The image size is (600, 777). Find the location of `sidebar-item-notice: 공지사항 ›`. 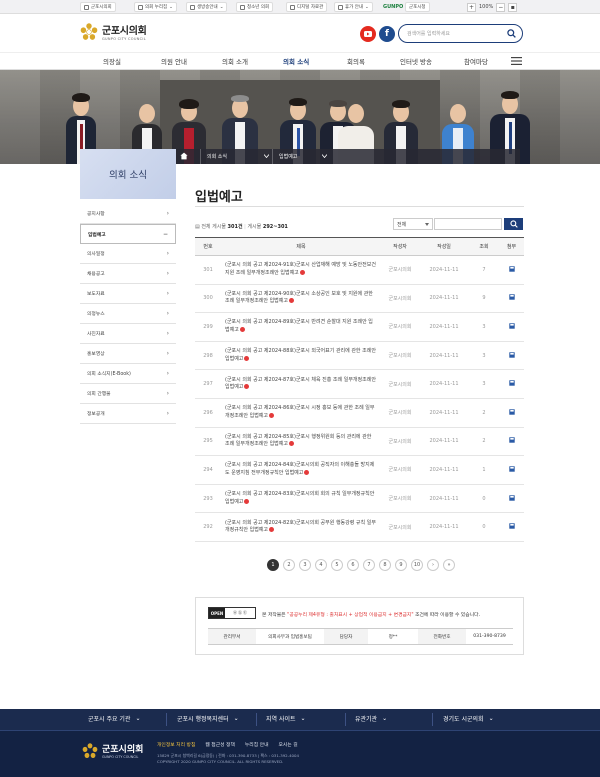

sidebar-item-notice: 공지사항 › is located at coordinates (128, 214).